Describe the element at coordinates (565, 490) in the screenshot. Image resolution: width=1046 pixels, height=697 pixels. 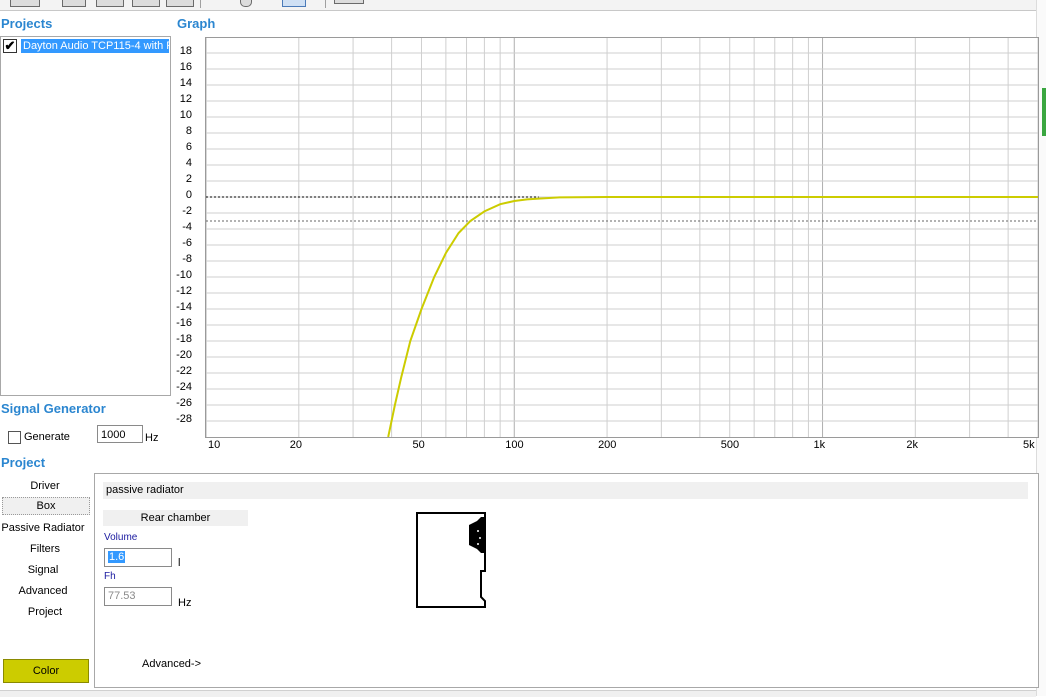
I see `panel-header: passive radiator` at that location.